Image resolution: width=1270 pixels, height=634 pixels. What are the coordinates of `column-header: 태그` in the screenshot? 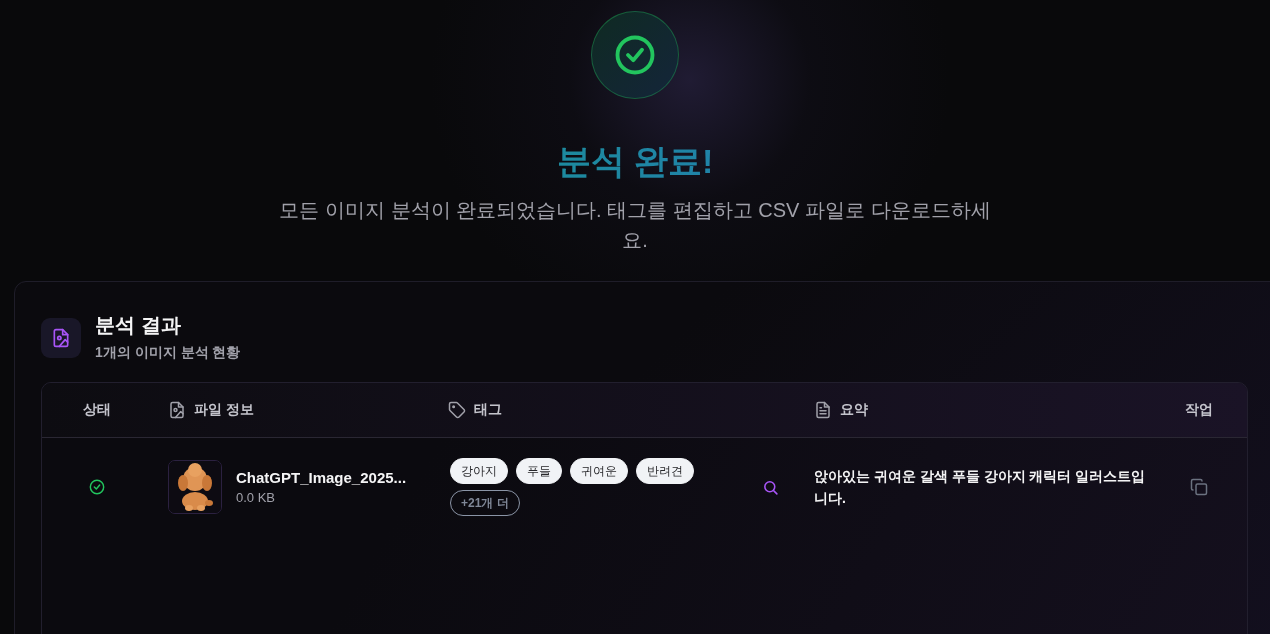 It's located at (488, 410).